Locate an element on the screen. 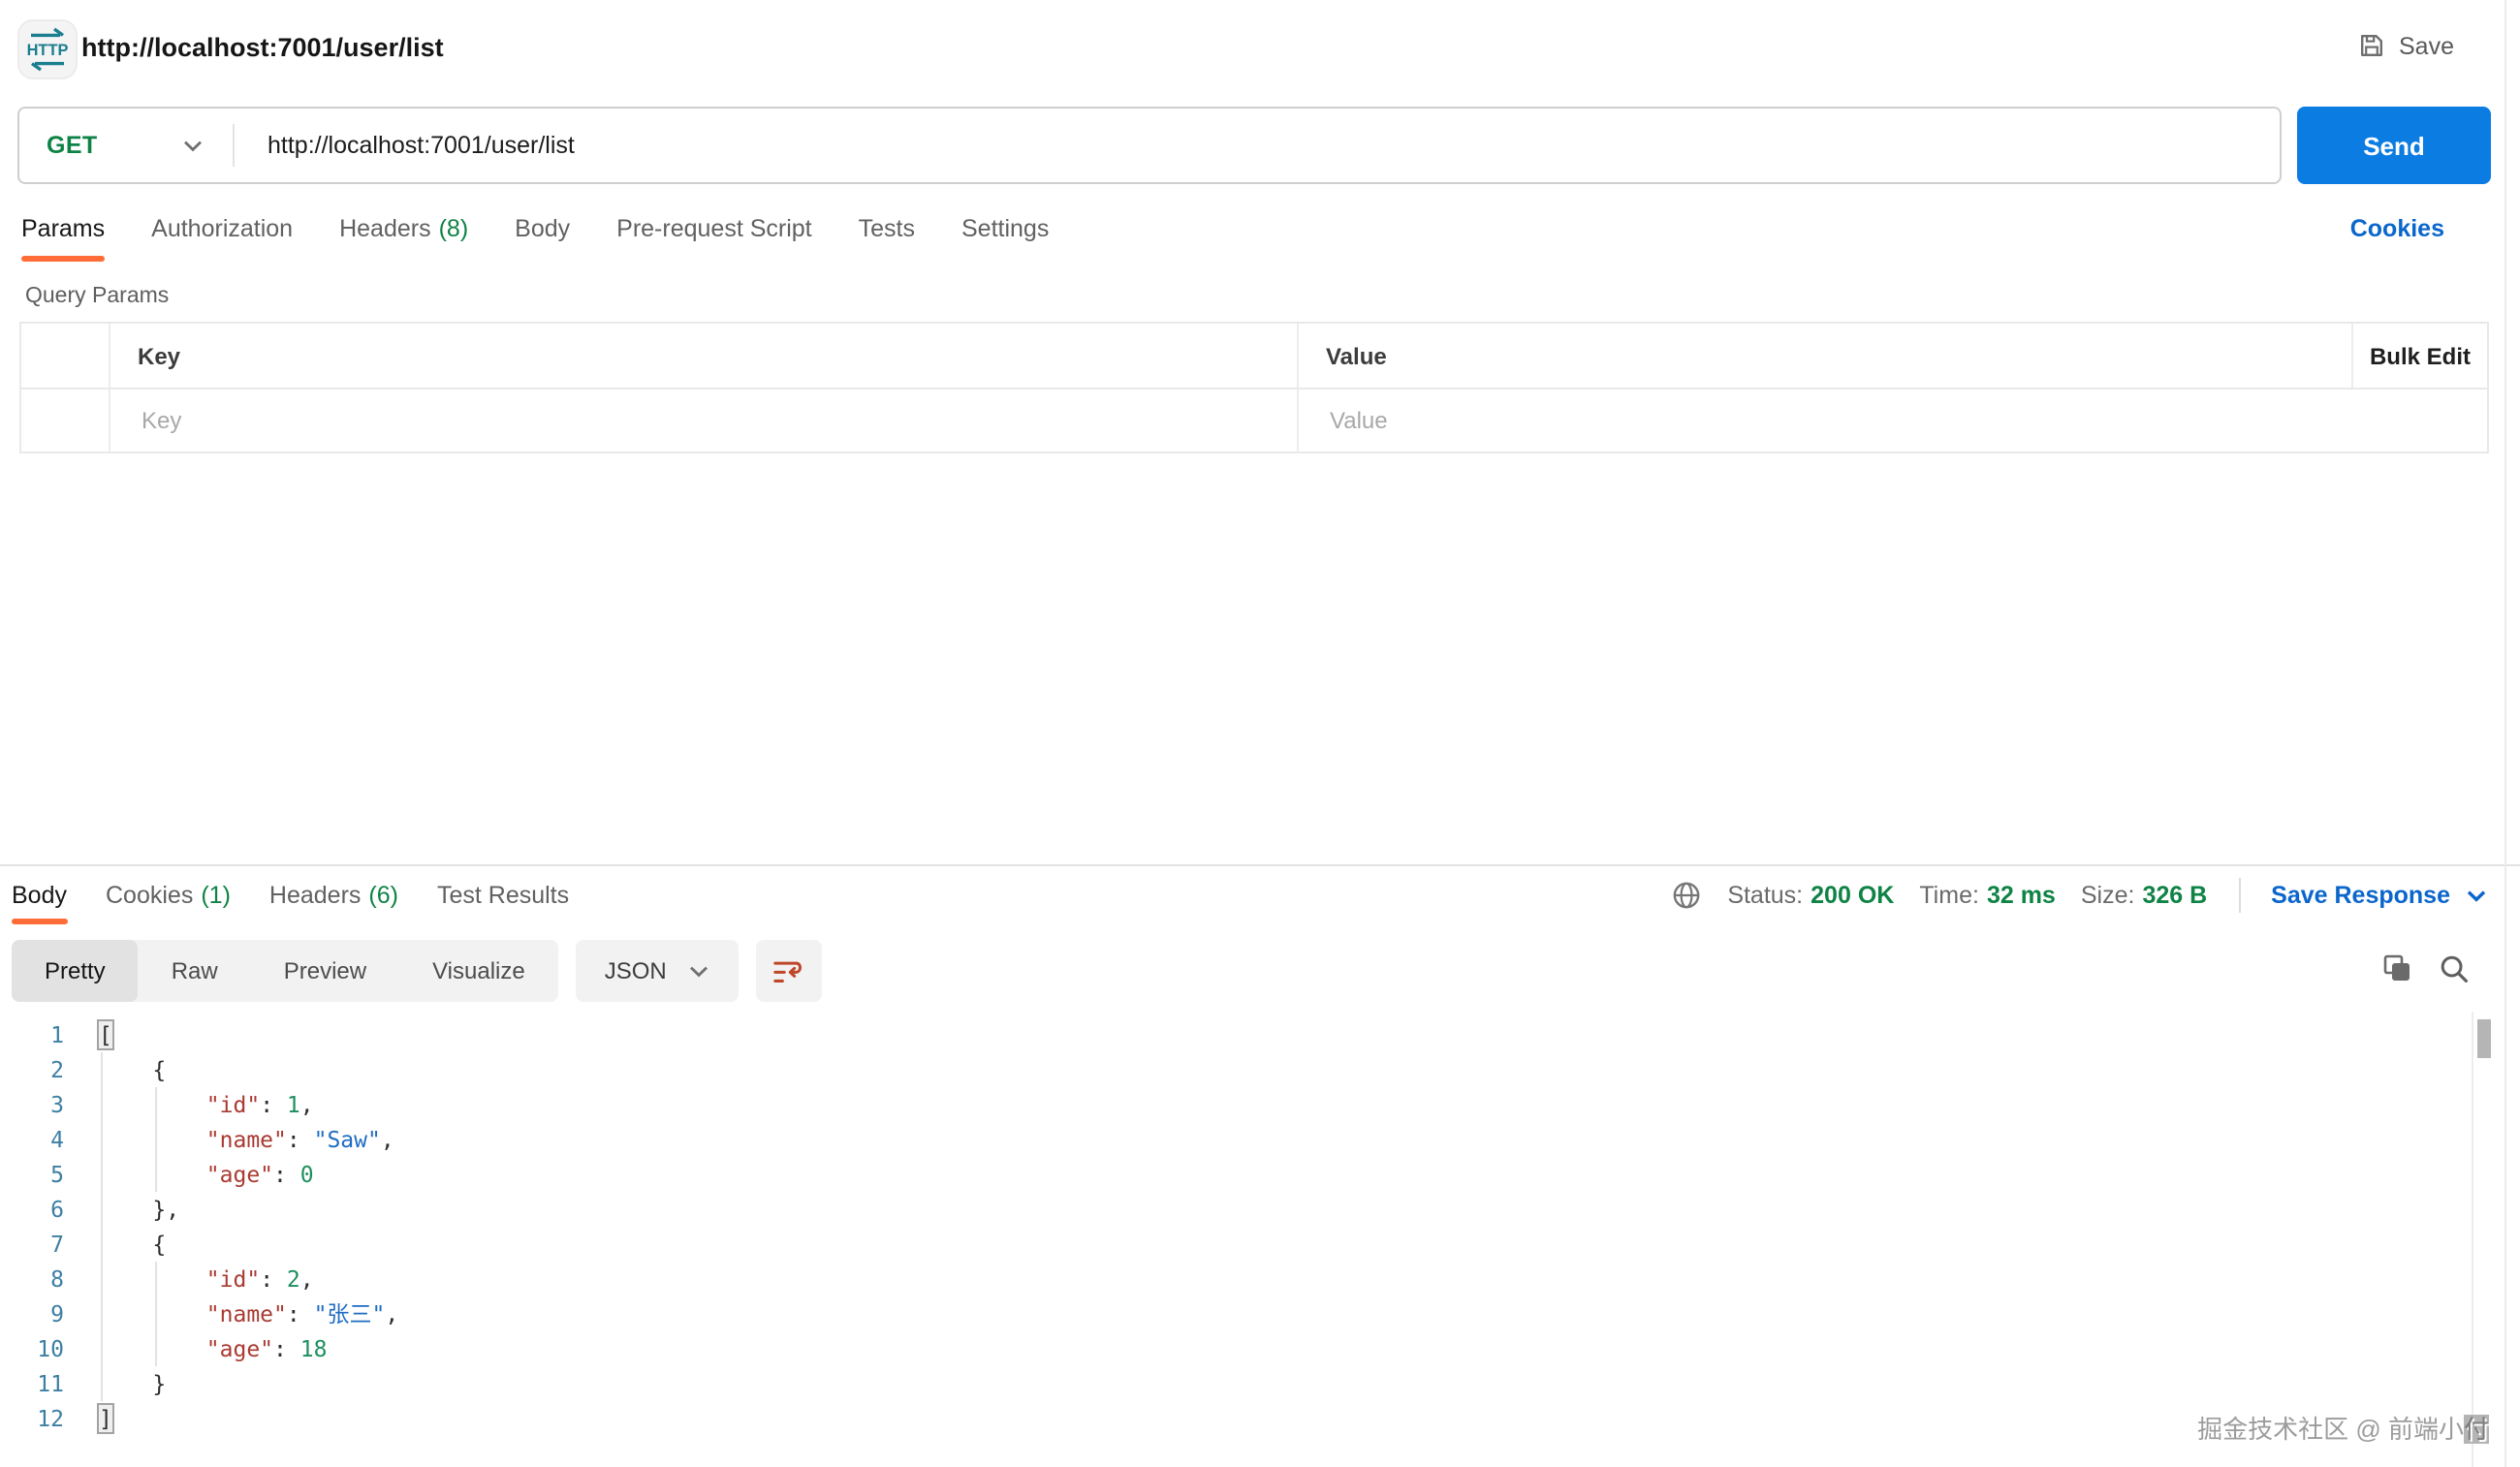 The image size is (2520, 1467). code-token: }, is located at coordinates (140, 1209).